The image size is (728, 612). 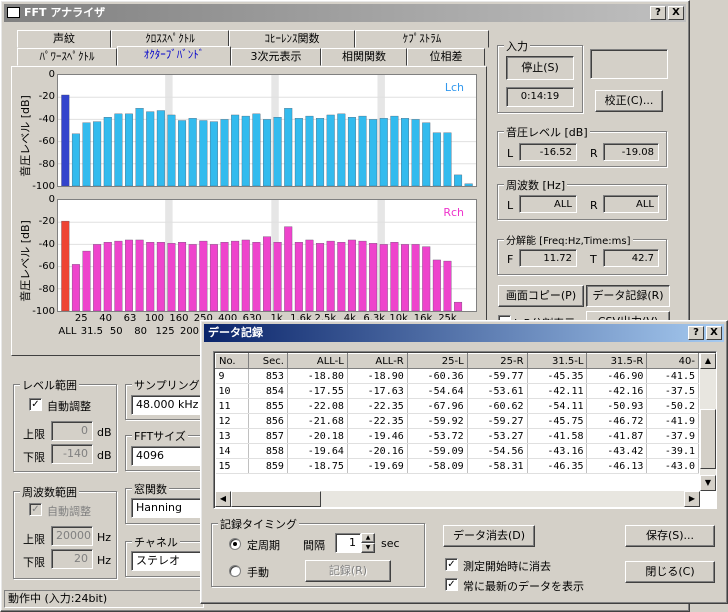 What do you see at coordinates (72, 431) in the screenshot?
I see `level-upper-input: 0` at bounding box center [72, 431].